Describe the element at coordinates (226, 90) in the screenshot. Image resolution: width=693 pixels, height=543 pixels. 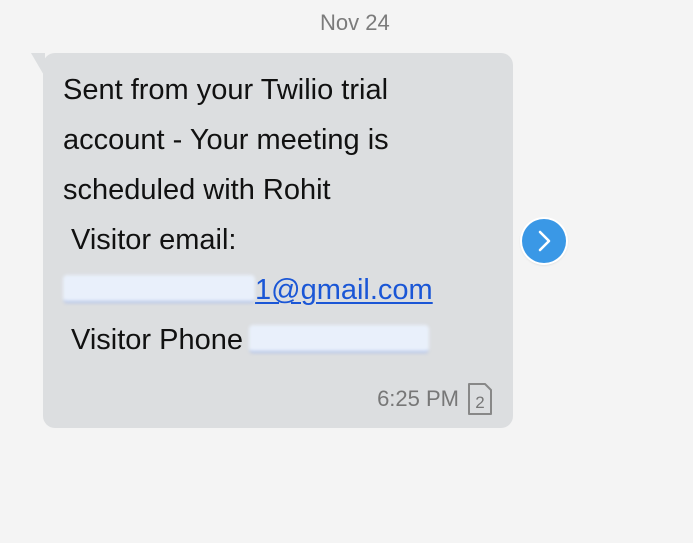
I see `message-line: Sent from your Twilio trial` at that location.